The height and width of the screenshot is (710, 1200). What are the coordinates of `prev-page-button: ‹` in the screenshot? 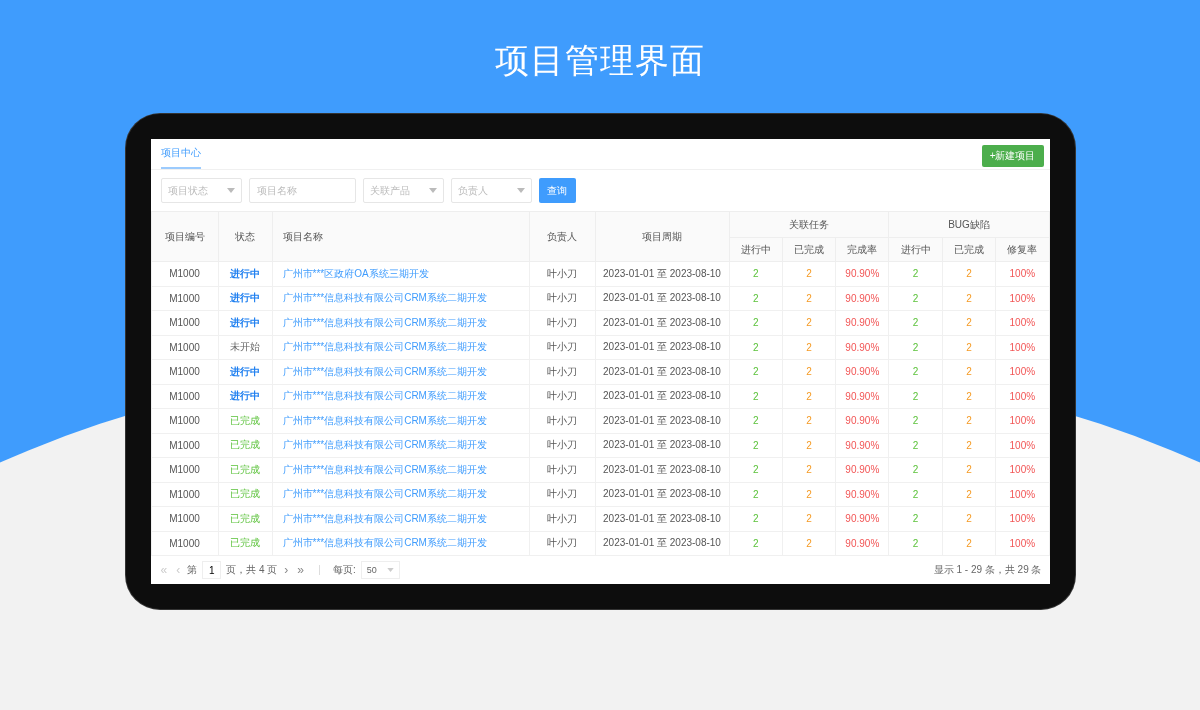 It's located at (178, 570).